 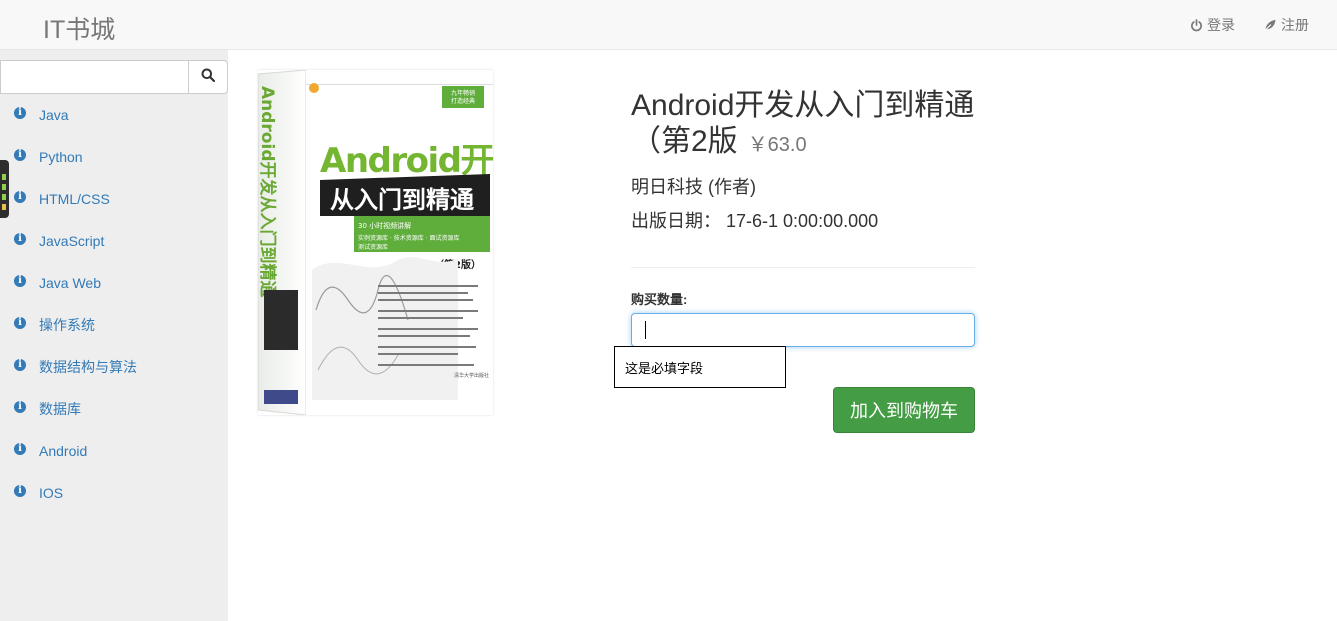 I want to click on brand-title: IT书城, so click(x=79, y=28).